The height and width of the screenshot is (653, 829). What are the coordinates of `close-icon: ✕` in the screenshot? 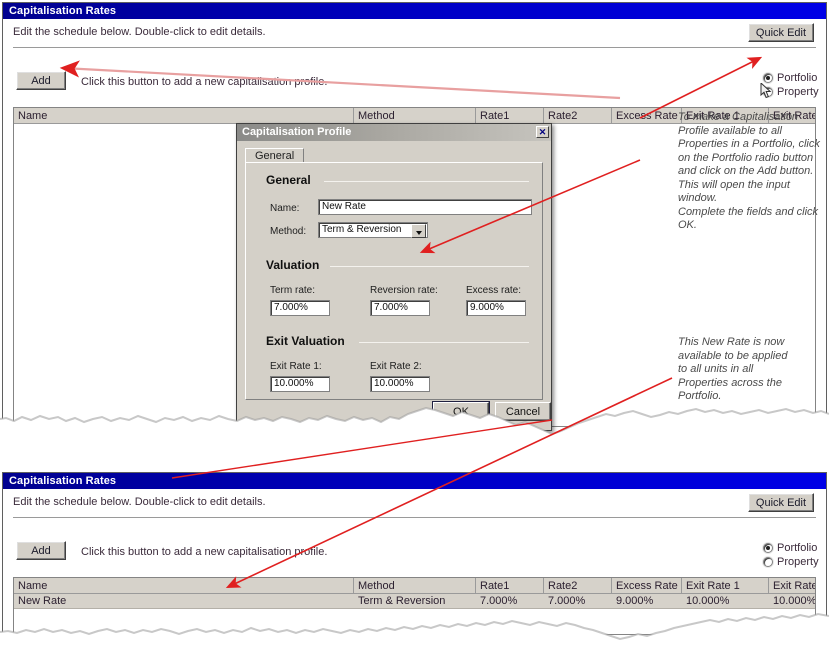 It's located at (542, 132).